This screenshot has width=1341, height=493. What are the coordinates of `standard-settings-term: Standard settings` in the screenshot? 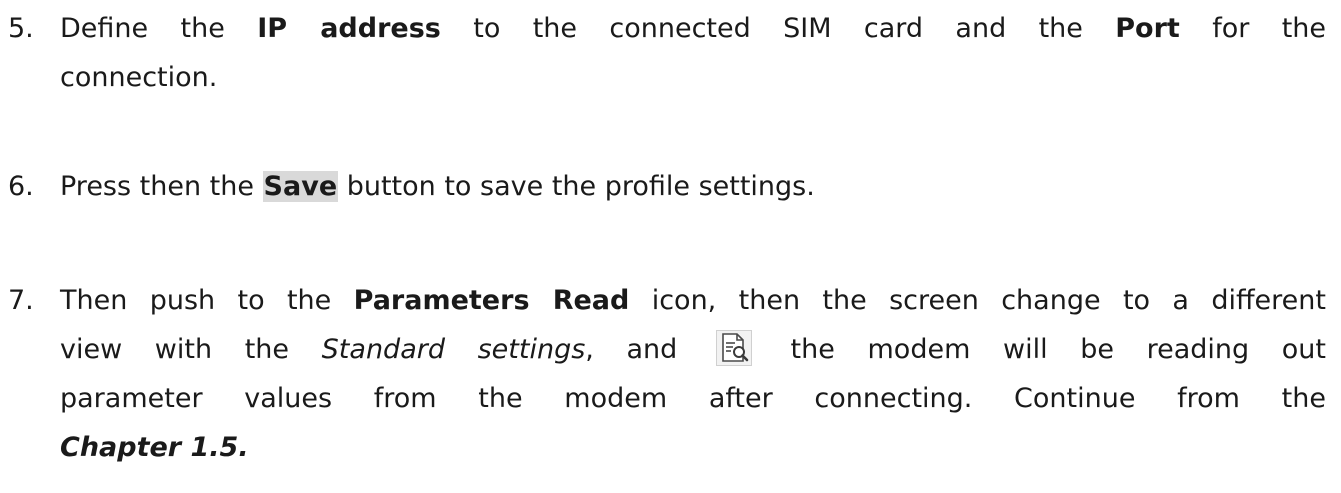 It's located at (453, 349).